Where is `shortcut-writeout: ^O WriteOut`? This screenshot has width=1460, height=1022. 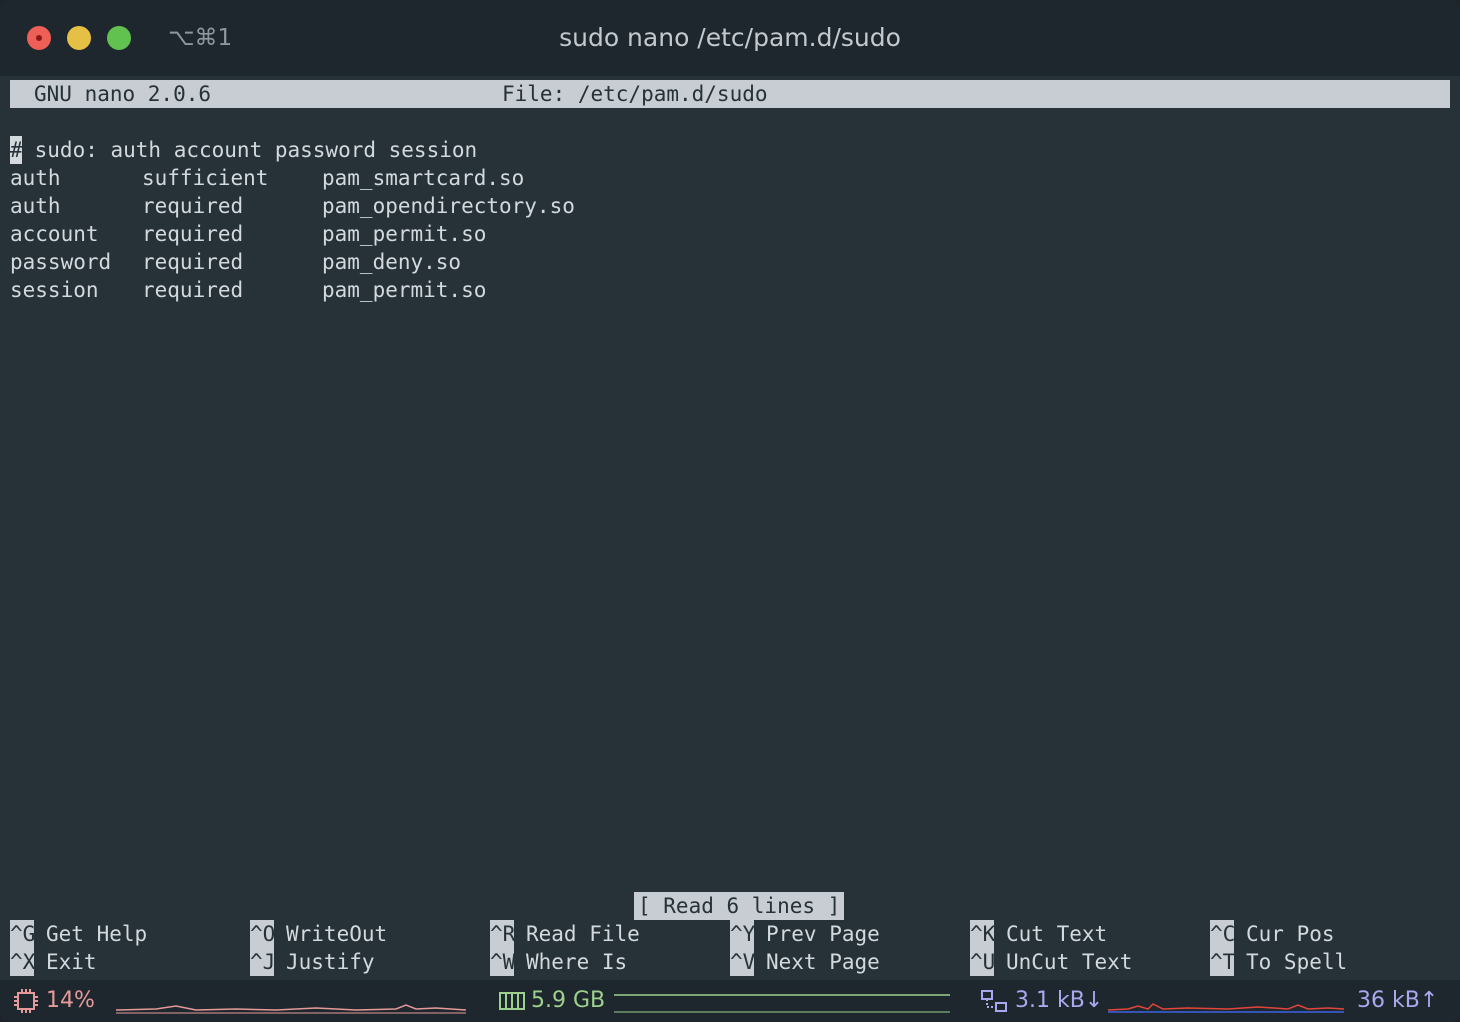
shortcut-writeout: ^O WriteOut is located at coordinates (318, 934).